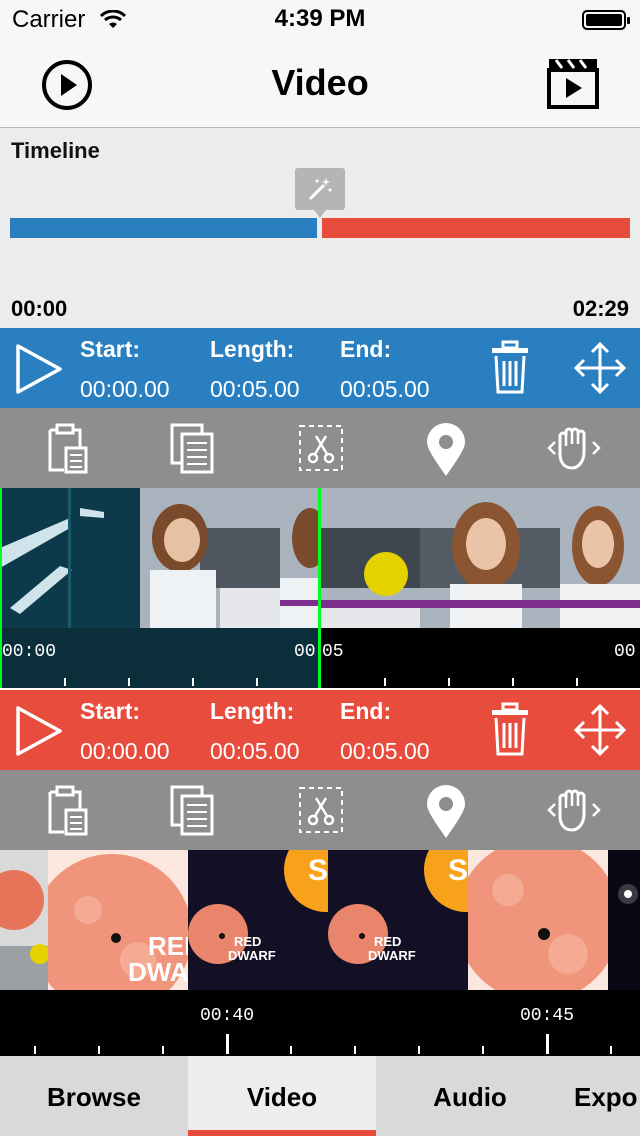 This screenshot has width=640, height=1136. I want to click on video-thumbnail: REI DWA, so click(118, 920).